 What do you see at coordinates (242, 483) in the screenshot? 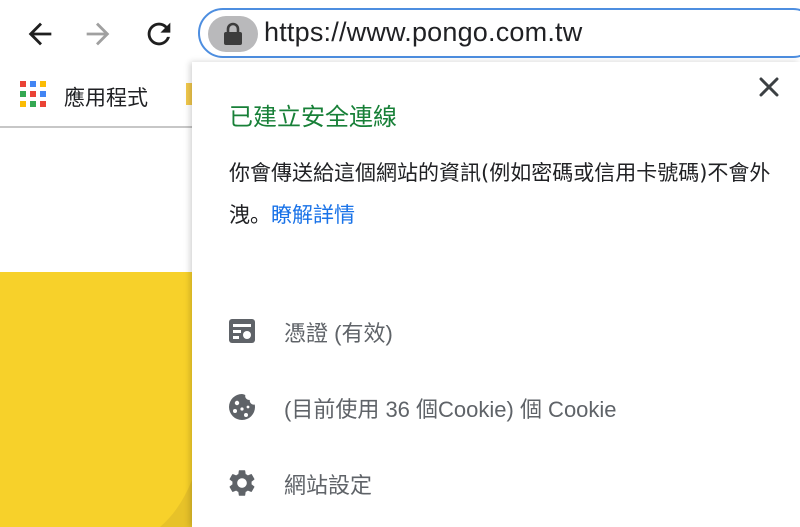
I see `gear-icon` at bounding box center [242, 483].